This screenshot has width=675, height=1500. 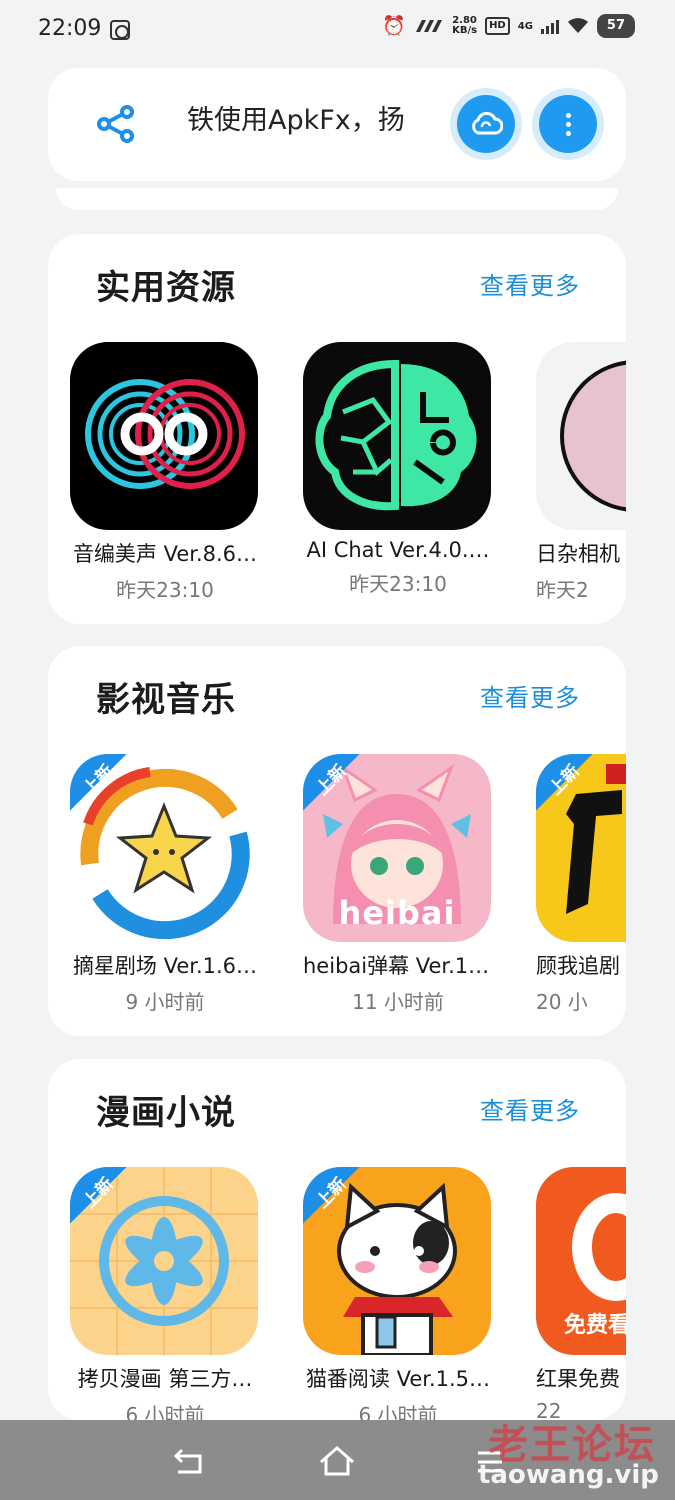 I want to click on cloud-sync-button, so click(x=486, y=124).